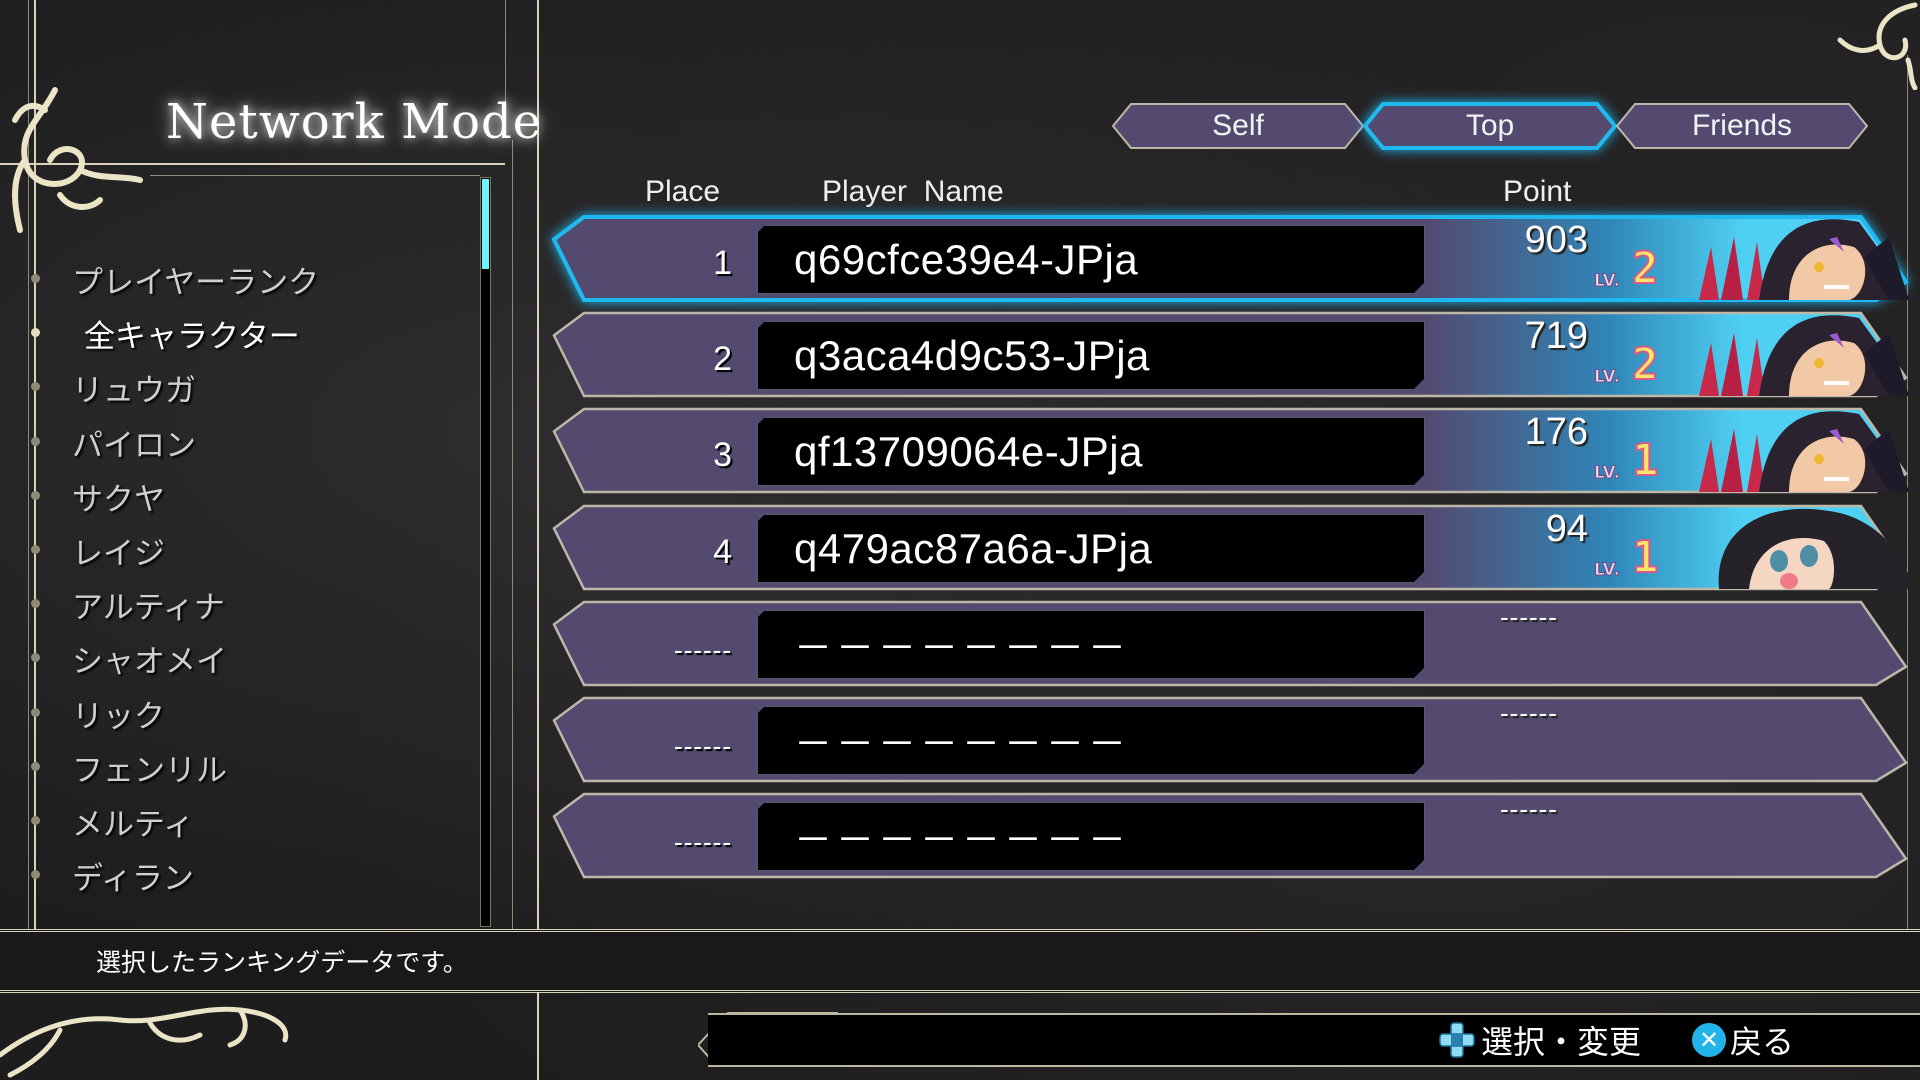 The height and width of the screenshot is (1080, 1920). I want to click on column-header-point: Point, so click(1537, 191).